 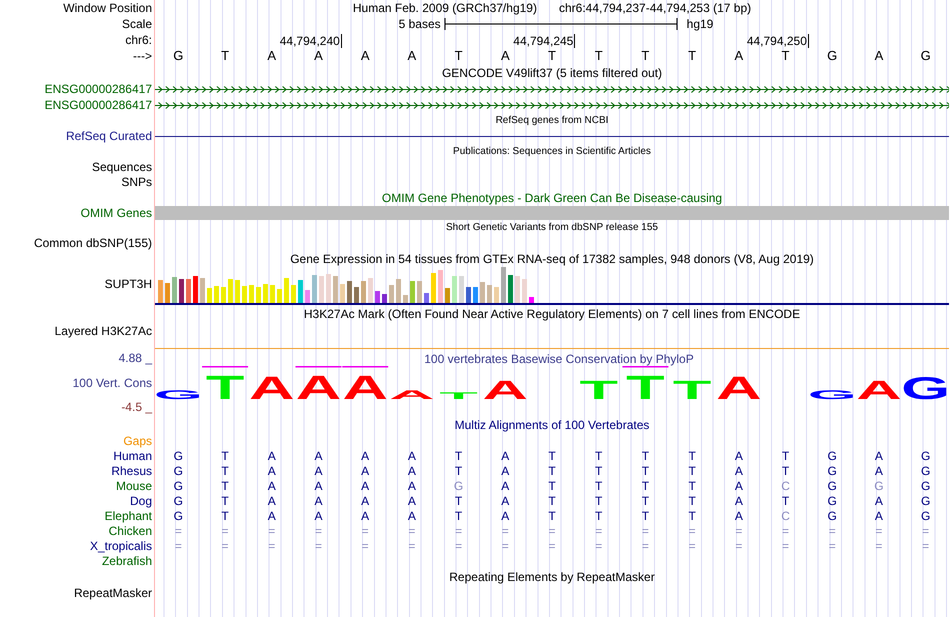 What do you see at coordinates (134, 485) in the screenshot?
I see `track-label: Mouse` at bounding box center [134, 485].